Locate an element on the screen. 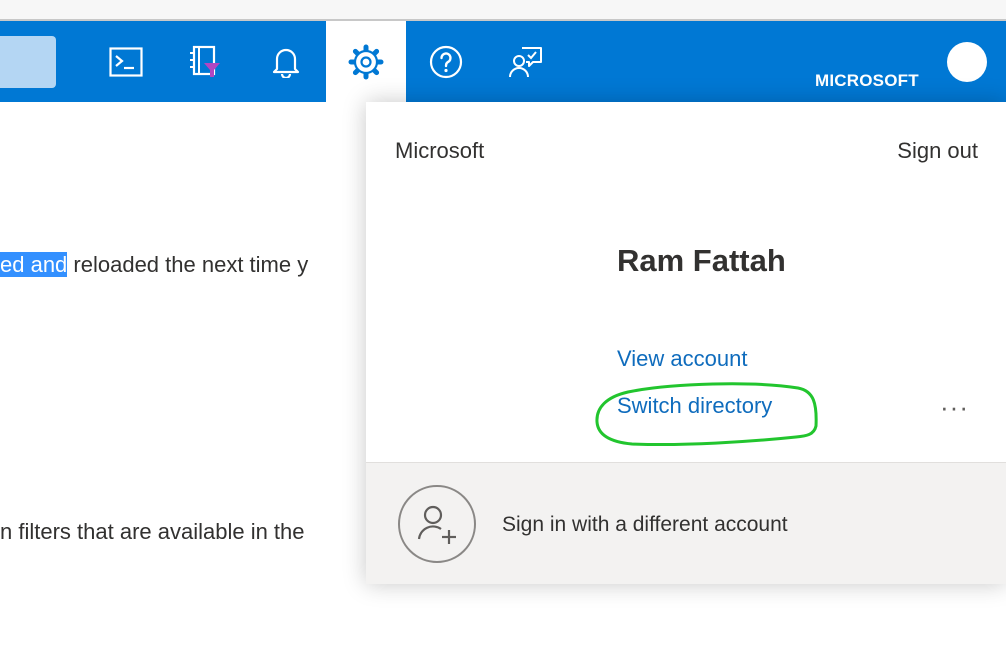 The height and width of the screenshot is (654, 1006). background-text-line-1: ed and reloaded the next time y is located at coordinates (154, 265).